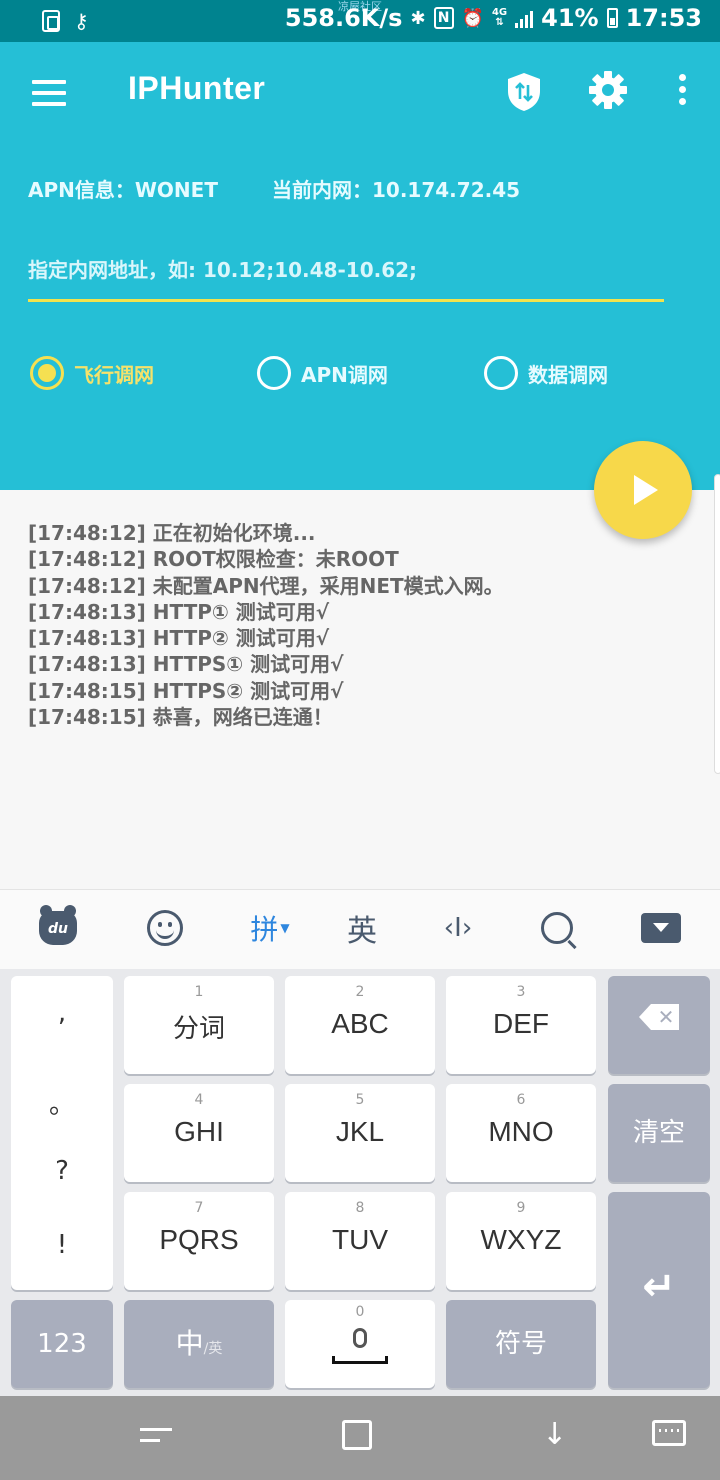  Describe the element at coordinates (47, 373) in the screenshot. I see `radio-selected-icon` at that location.